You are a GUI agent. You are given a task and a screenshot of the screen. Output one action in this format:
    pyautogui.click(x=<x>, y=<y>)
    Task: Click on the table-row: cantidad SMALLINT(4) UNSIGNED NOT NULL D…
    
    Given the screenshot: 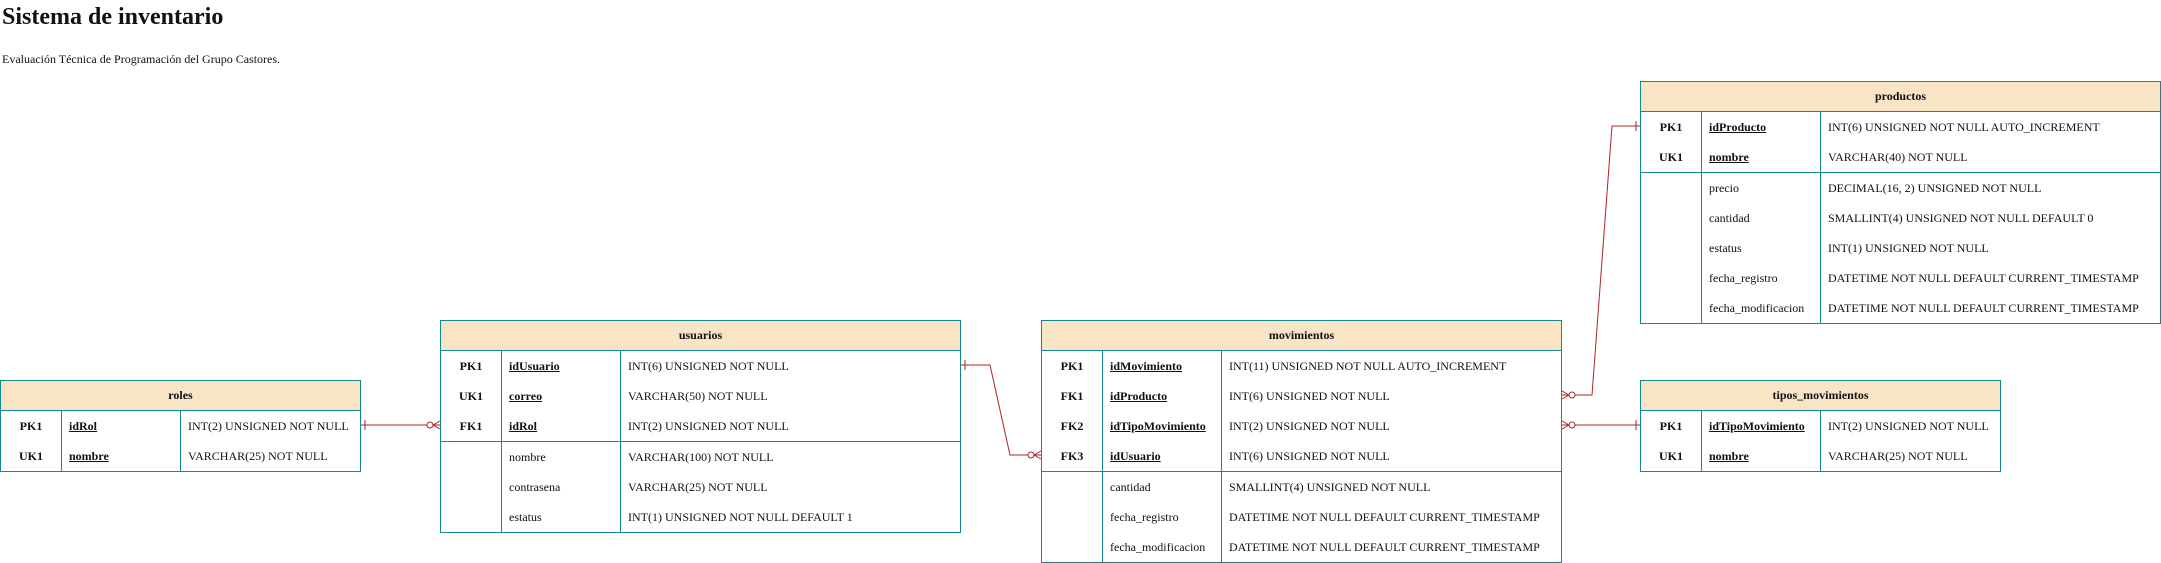 What is the action you would take?
    pyautogui.click(x=1900, y=218)
    